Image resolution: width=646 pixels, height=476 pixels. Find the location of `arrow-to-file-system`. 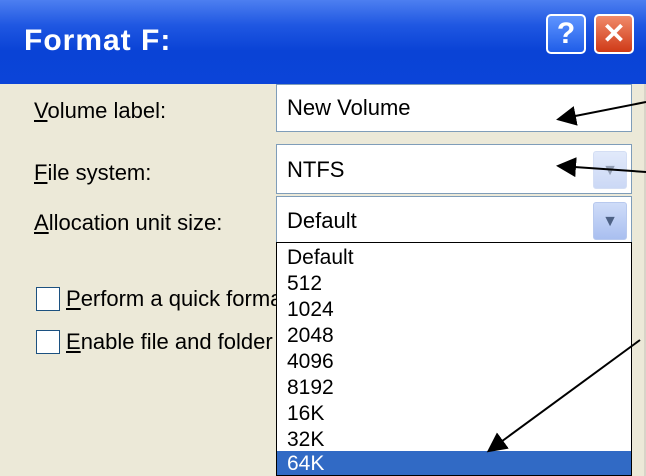

arrow-to-file-system is located at coordinates (601, 167).